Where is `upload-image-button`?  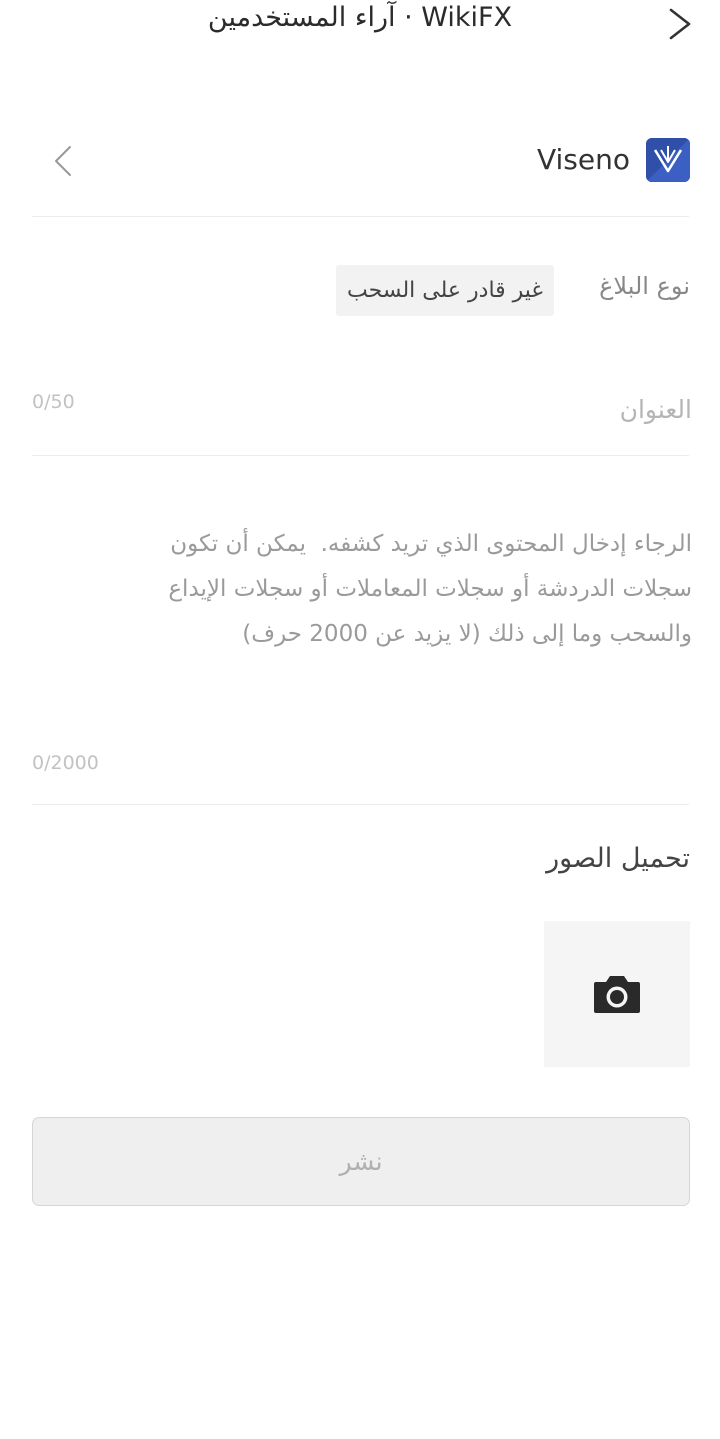 upload-image-button is located at coordinates (617, 994).